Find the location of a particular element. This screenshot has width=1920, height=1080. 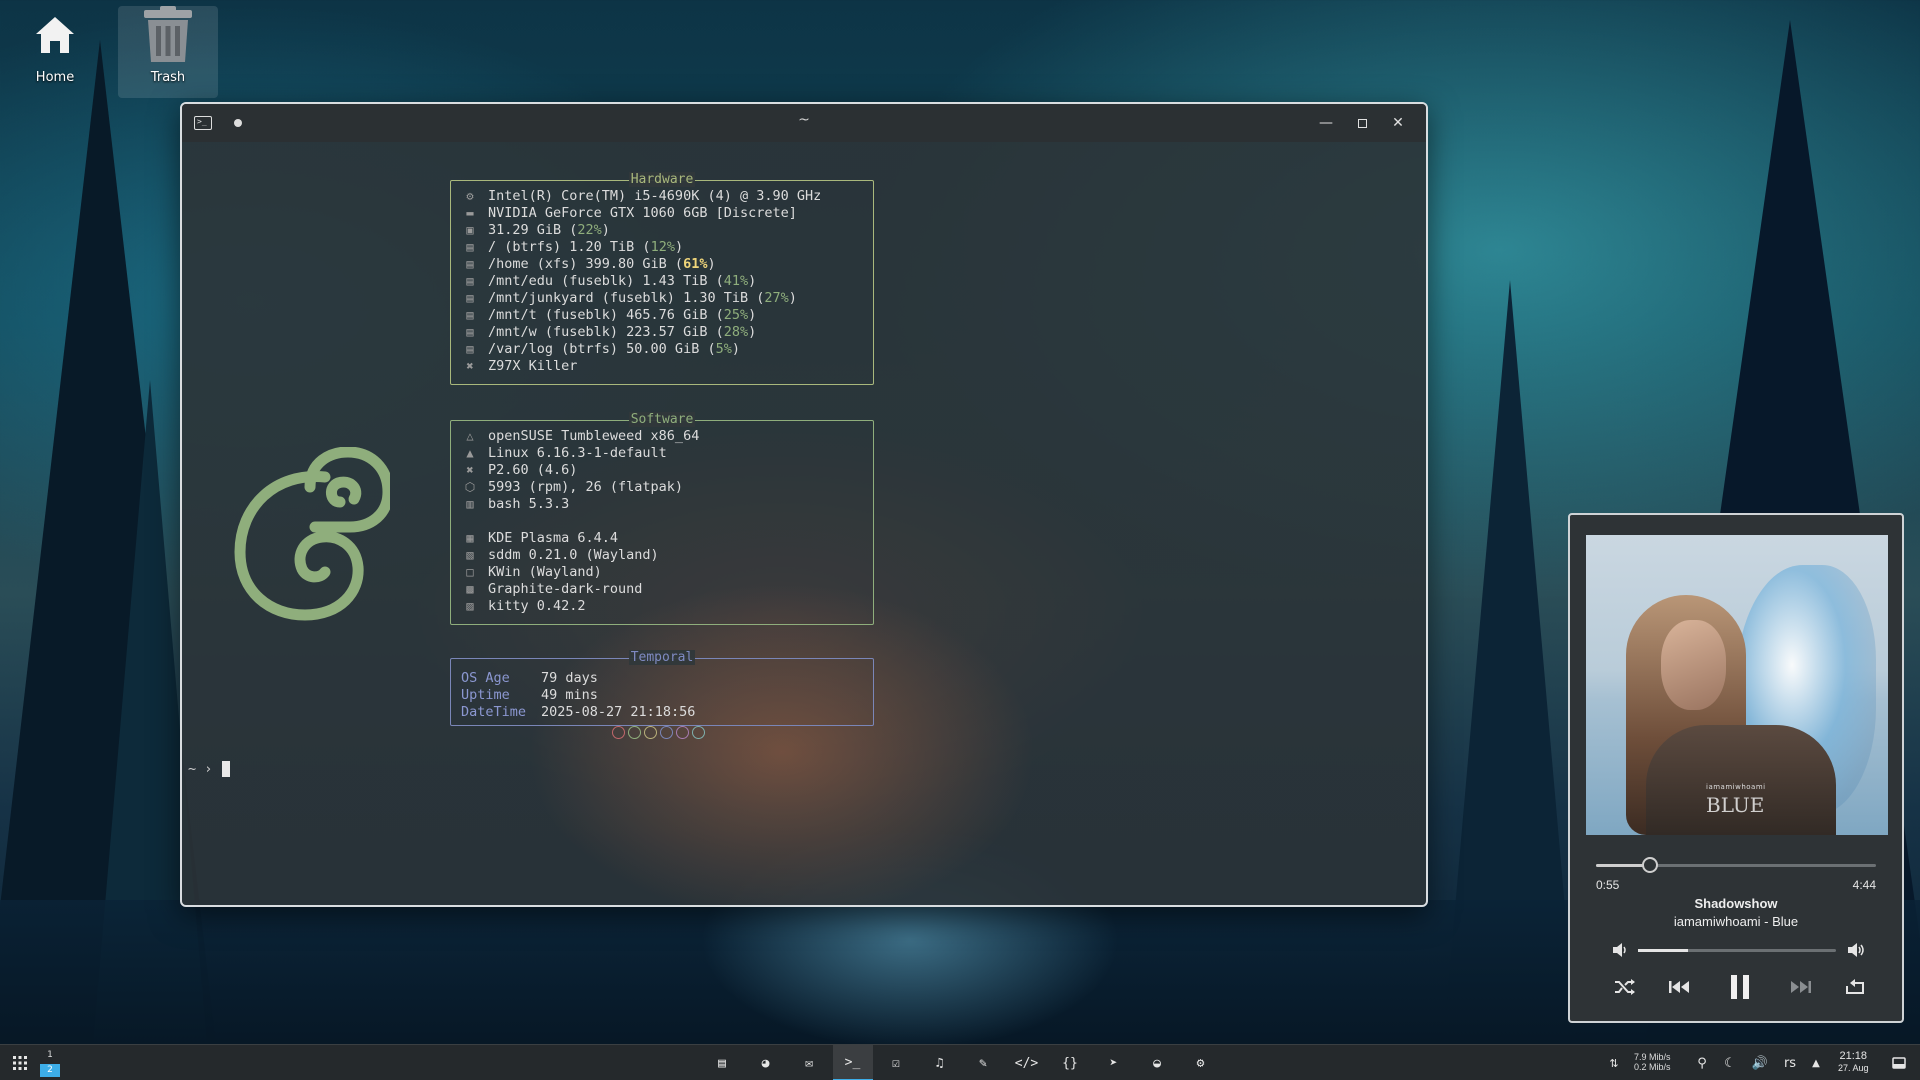

pin-icon: ⚲ is located at coordinates (1702, 1063).